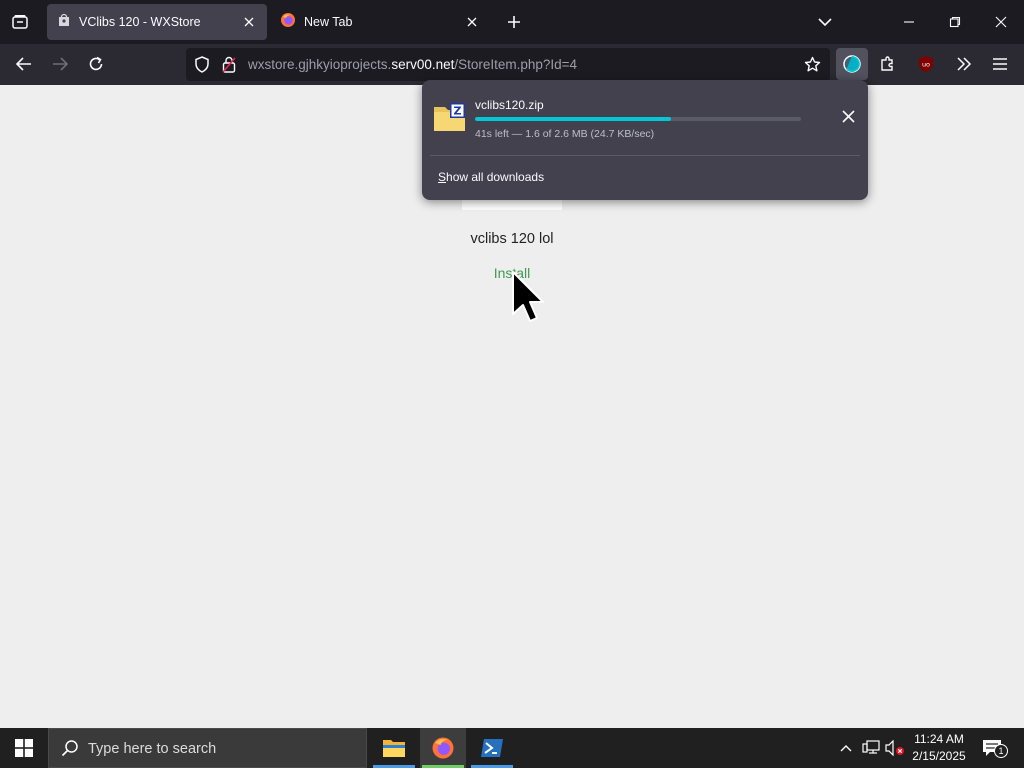 The image size is (1024, 768). I want to click on download-progress-icon, so click(852, 64).